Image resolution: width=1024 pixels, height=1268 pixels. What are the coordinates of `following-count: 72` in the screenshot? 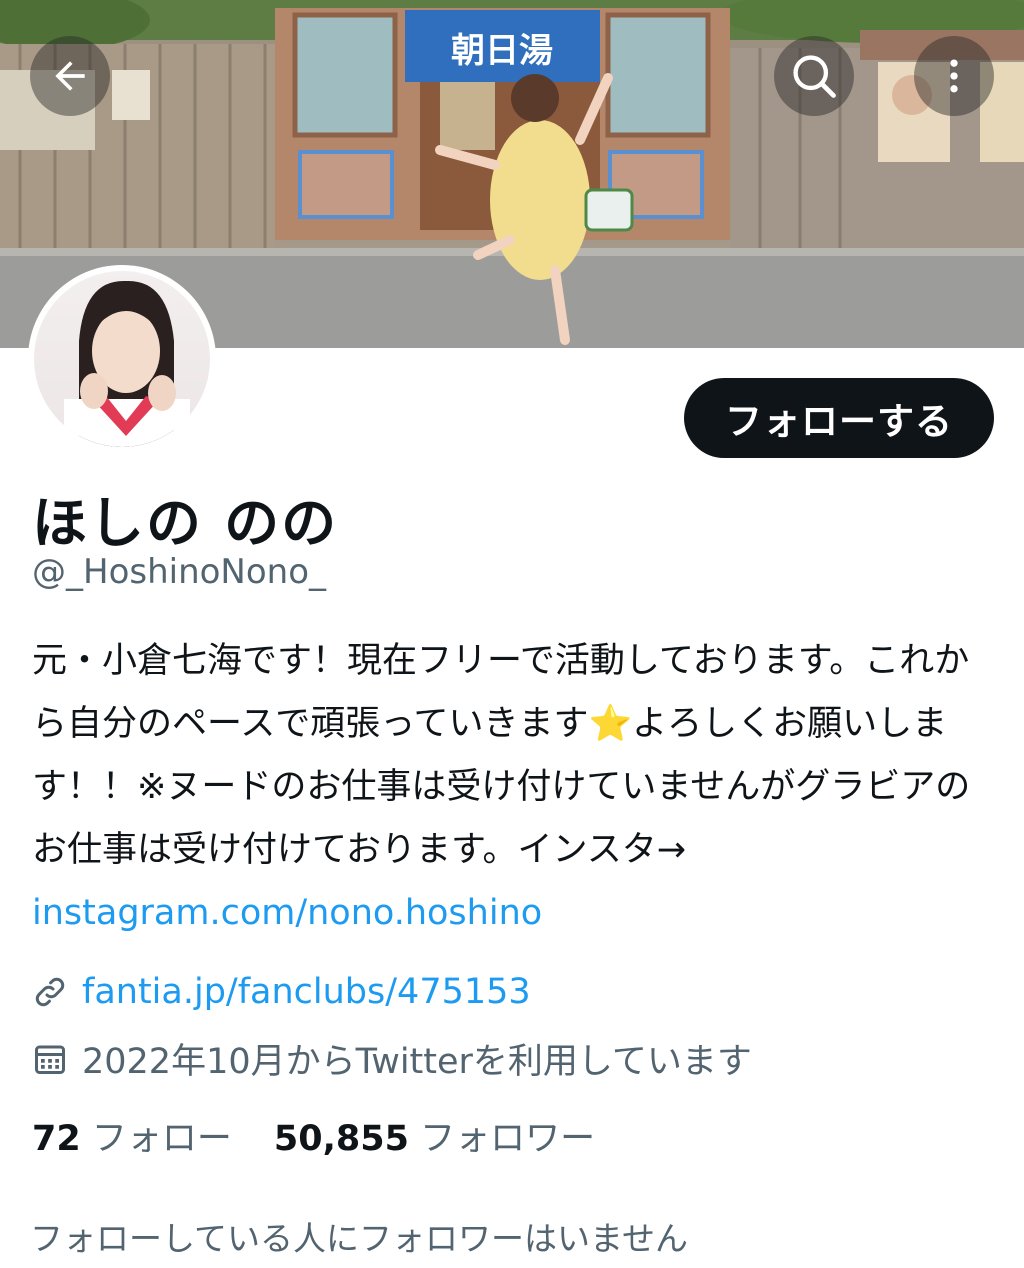 It's located at (56, 1139).